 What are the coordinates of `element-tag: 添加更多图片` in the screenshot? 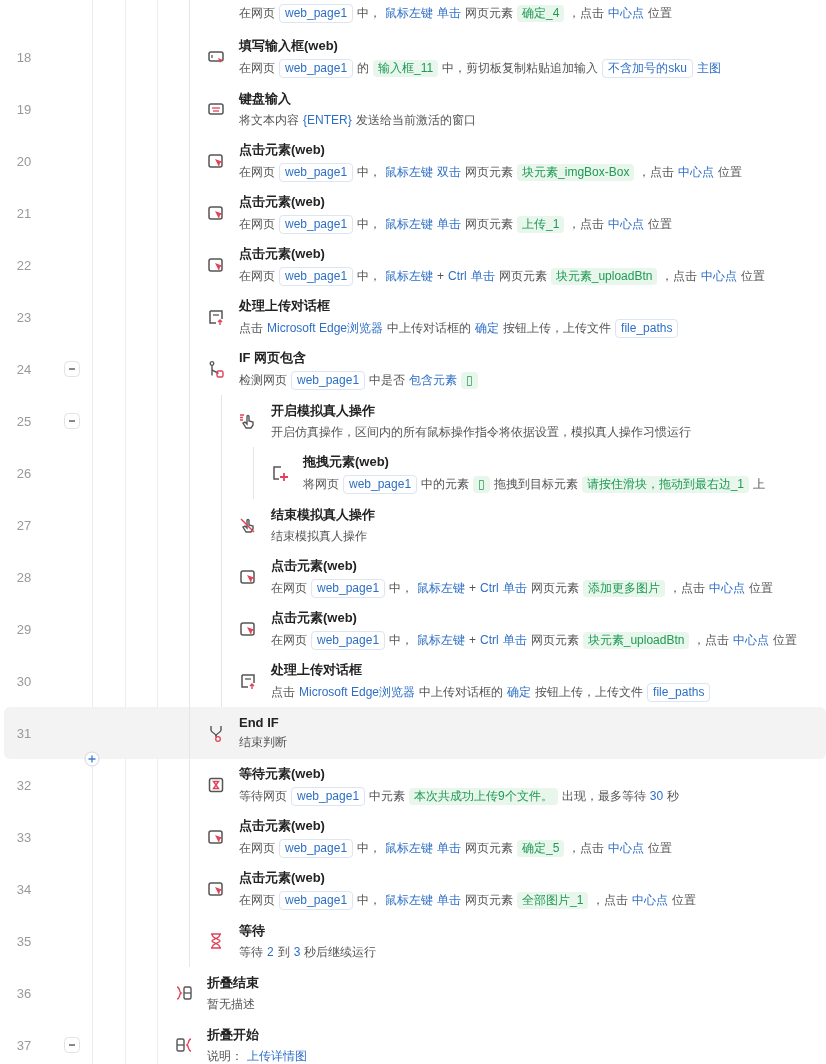 It's located at (623, 588).